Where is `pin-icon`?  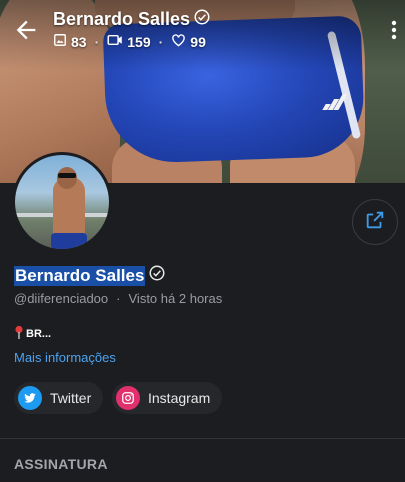 pin-icon is located at coordinates (19, 333).